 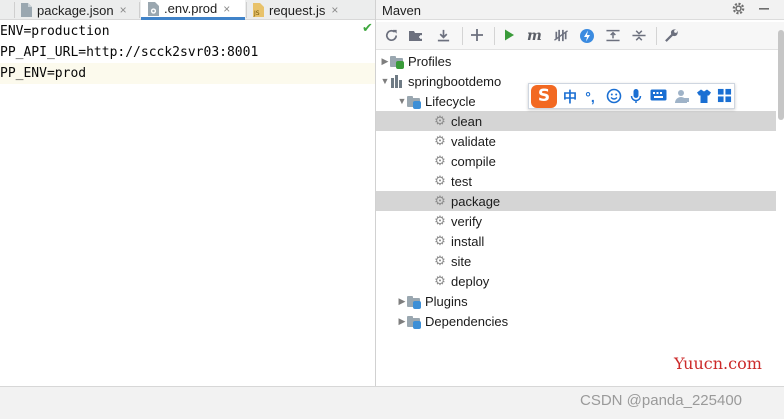 What do you see at coordinates (467, 121) in the screenshot?
I see `phase-label: clean` at bounding box center [467, 121].